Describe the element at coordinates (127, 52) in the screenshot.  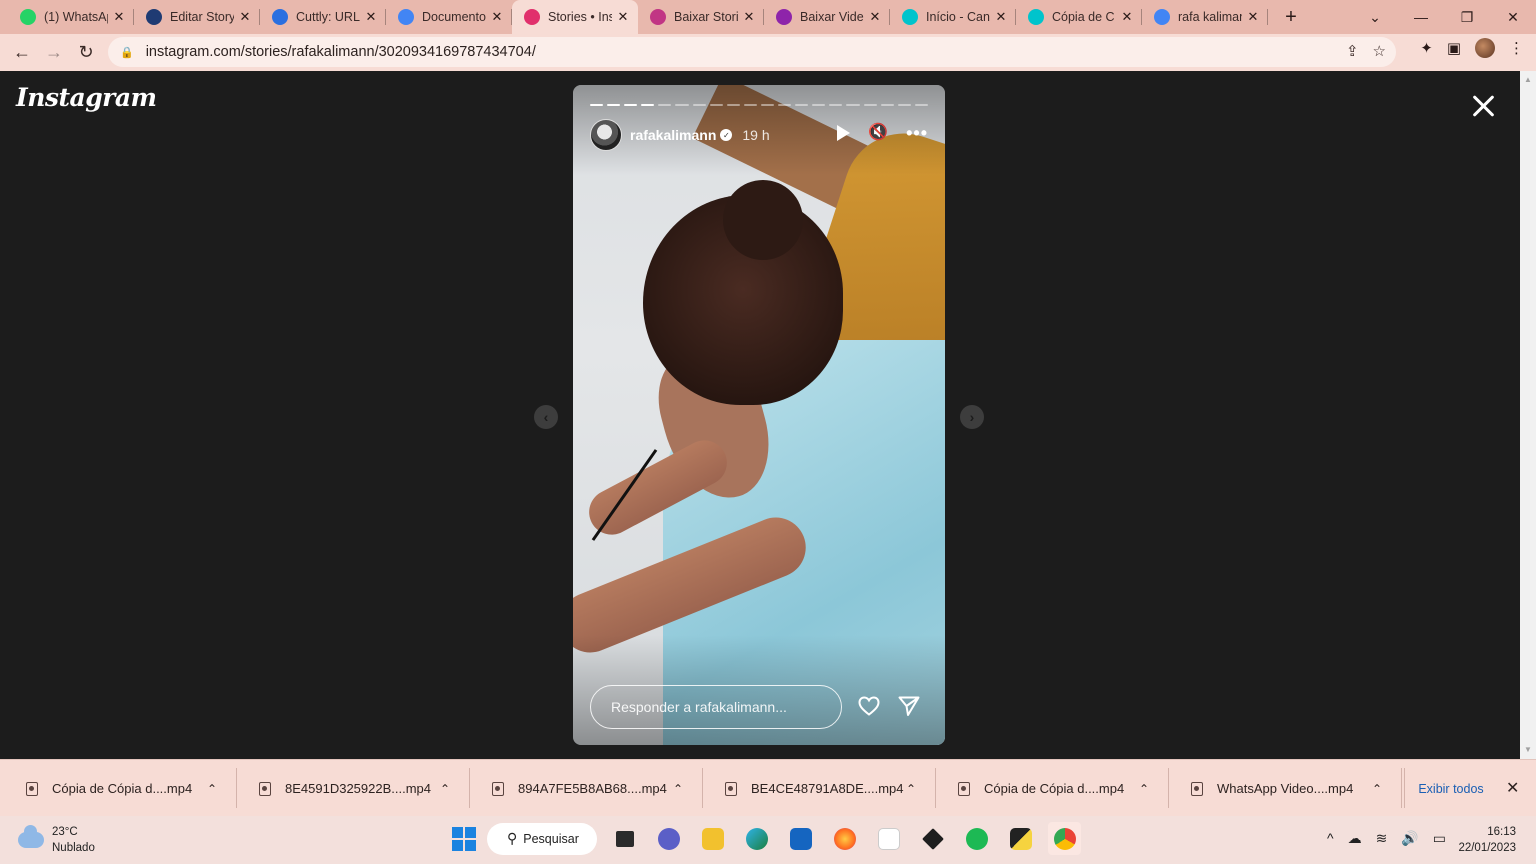
I see `lock-icon: 🔒` at that location.